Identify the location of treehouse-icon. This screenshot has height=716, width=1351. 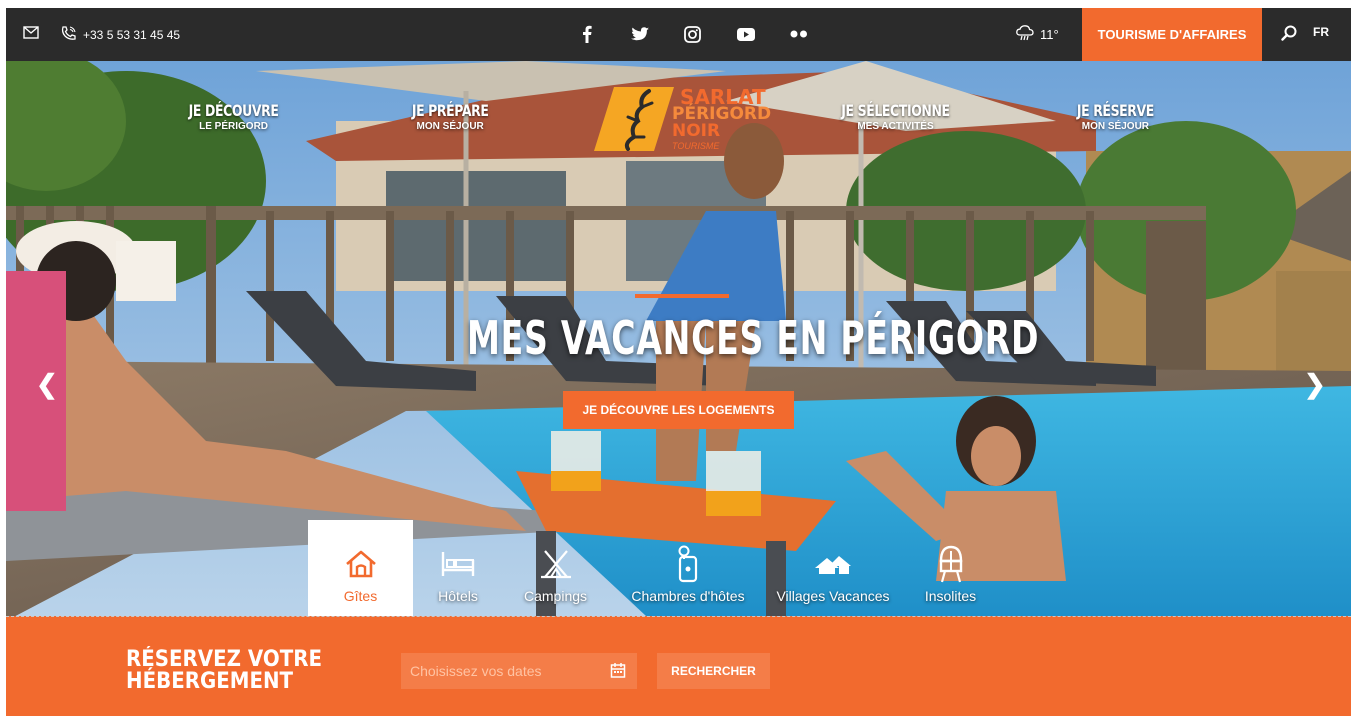
(951, 564).